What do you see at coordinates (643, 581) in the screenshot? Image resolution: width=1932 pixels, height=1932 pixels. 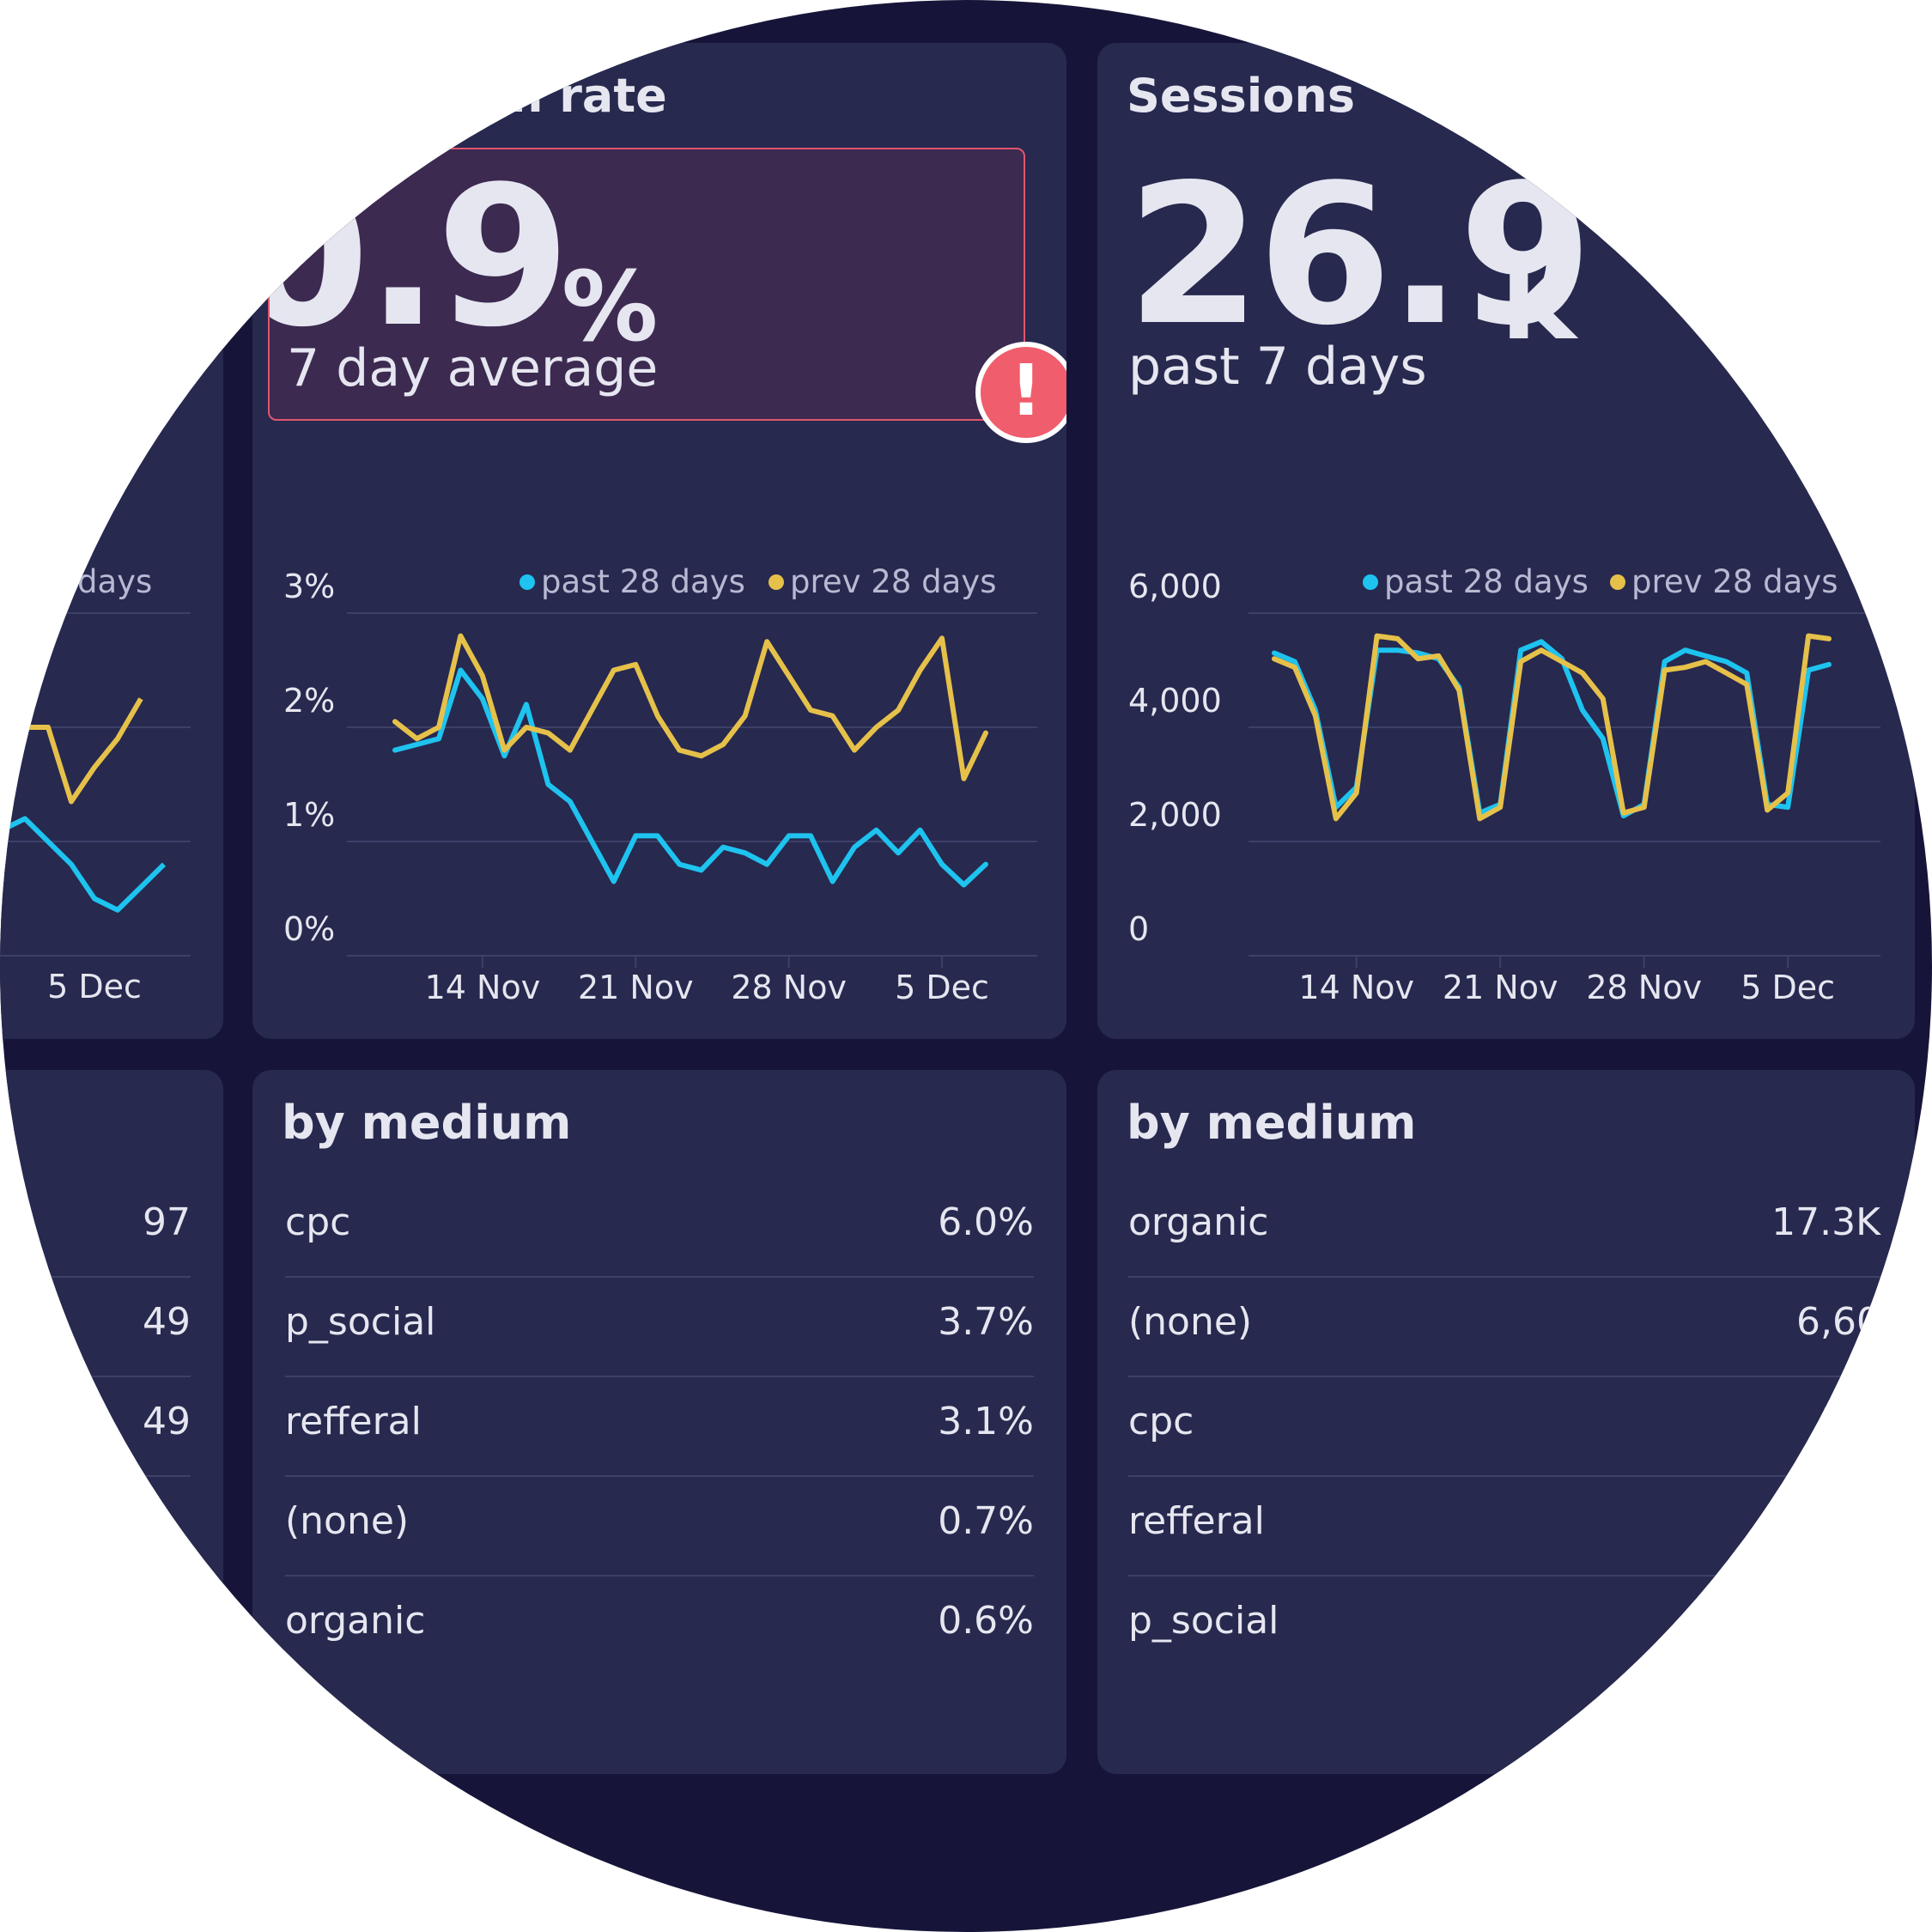 I see `conversion-chart-legend-past: past 28 days` at bounding box center [643, 581].